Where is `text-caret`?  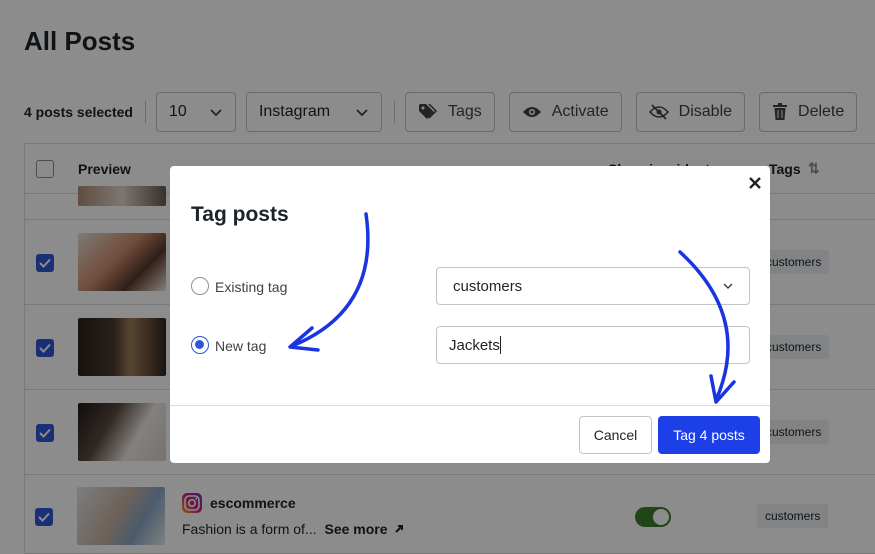 text-caret is located at coordinates (500, 345).